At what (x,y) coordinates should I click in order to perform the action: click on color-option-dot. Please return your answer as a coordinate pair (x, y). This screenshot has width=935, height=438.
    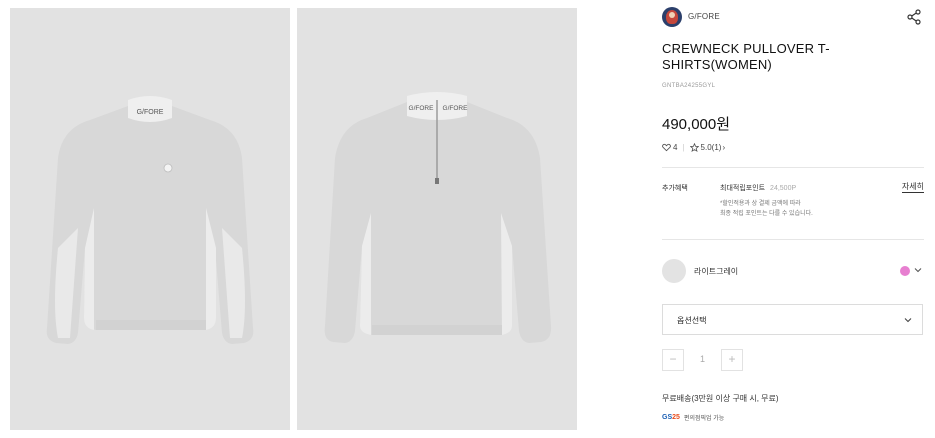
    Looking at the image, I should click on (905, 271).